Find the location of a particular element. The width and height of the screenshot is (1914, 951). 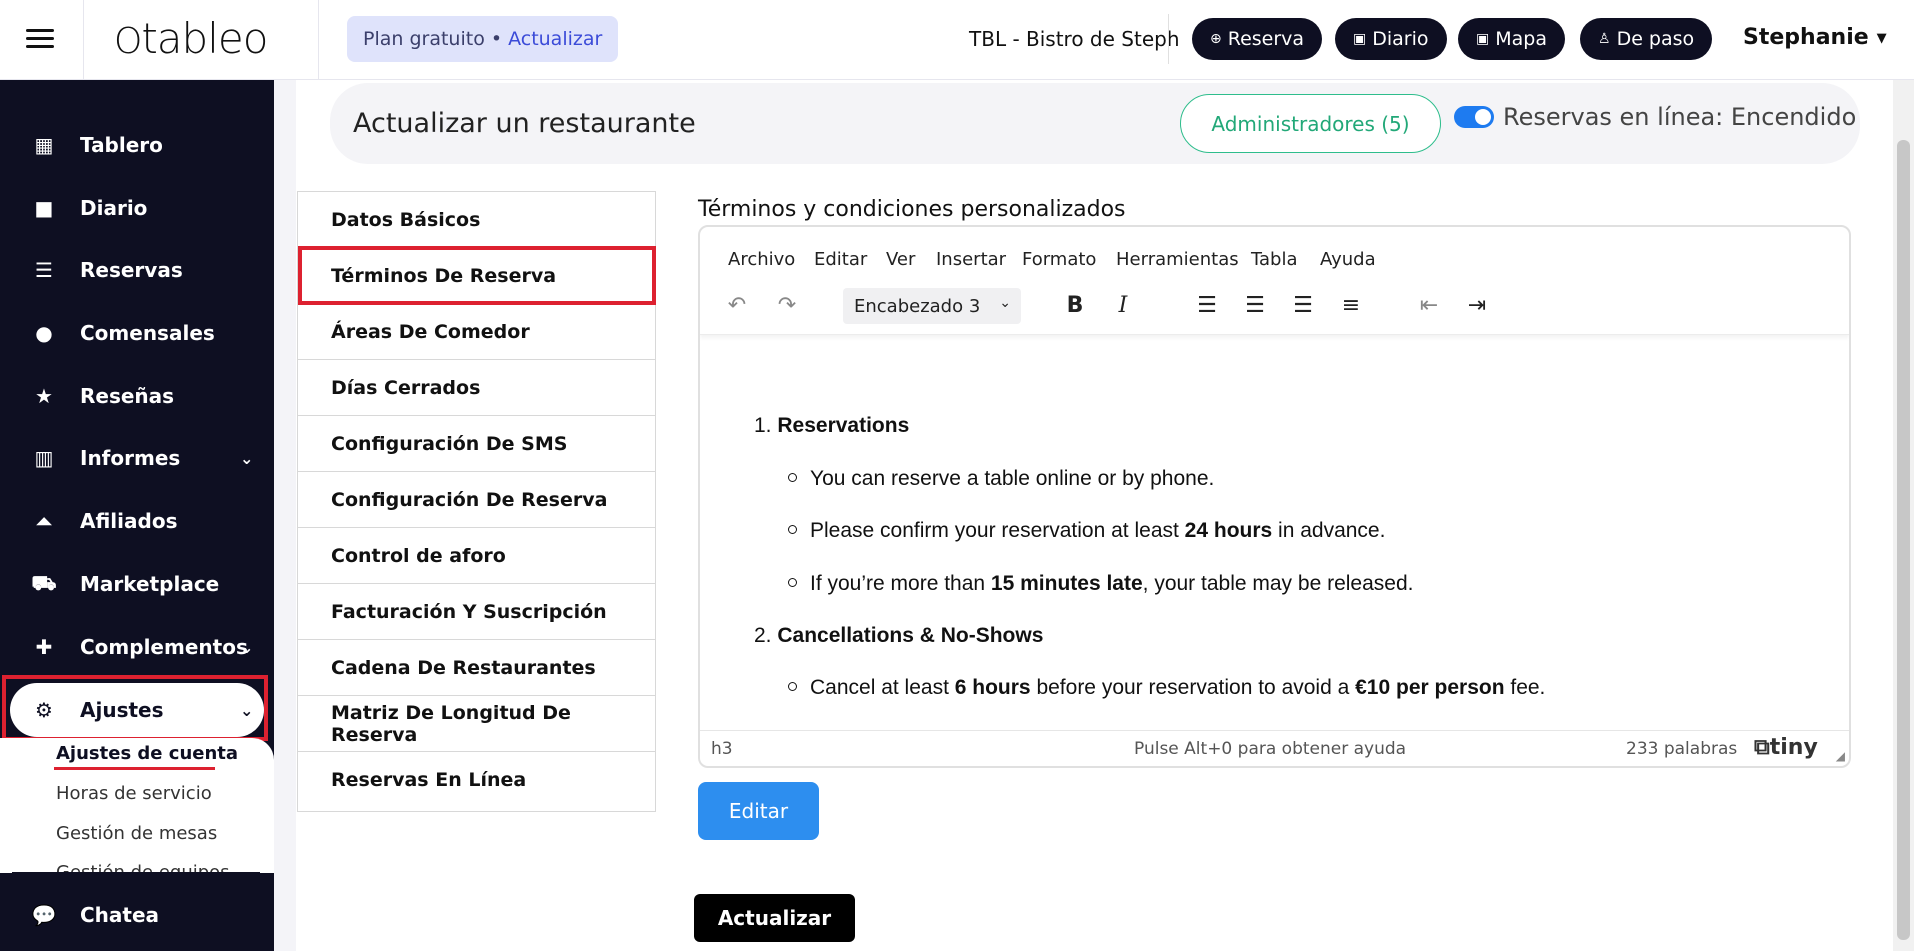

sidebar-item-dashboard: ▦ Tablero is located at coordinates (137, 145).